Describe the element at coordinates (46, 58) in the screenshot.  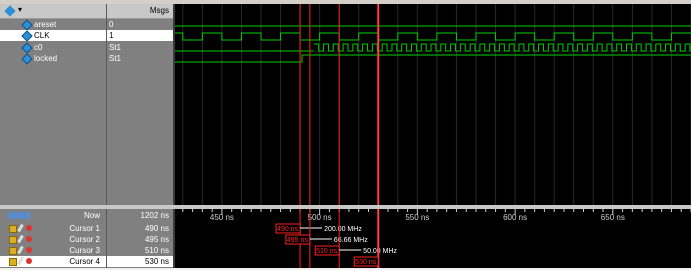
I see `signal-name: locked` at that location.